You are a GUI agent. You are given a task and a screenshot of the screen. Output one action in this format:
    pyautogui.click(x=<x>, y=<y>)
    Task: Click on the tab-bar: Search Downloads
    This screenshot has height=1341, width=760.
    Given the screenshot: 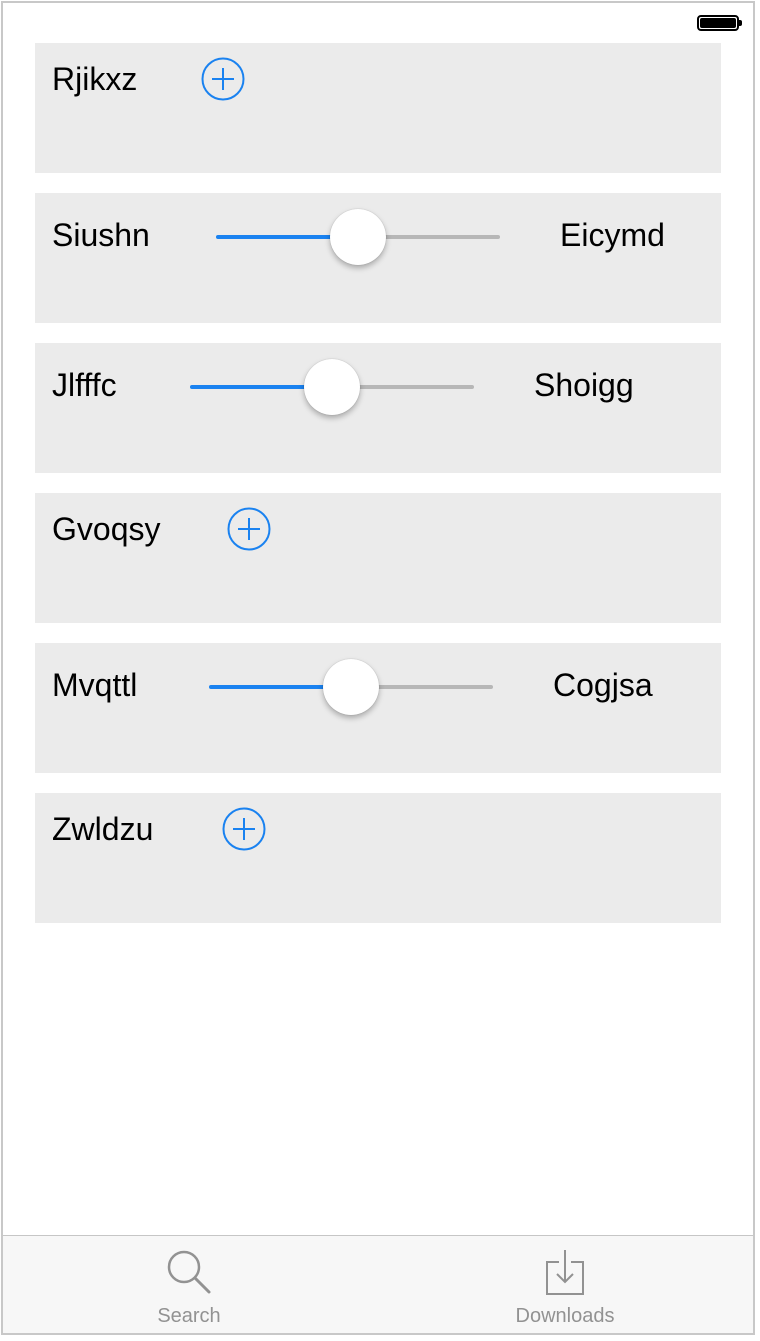 What is the action you would take?
    pyautogui.click(x=378, y=1284)
    